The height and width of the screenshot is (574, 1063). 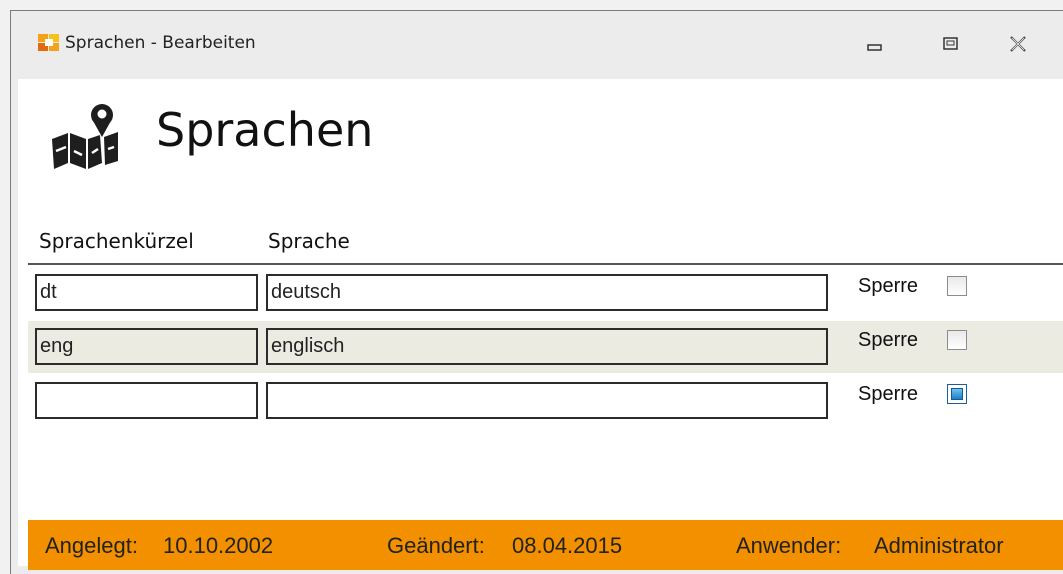 What do you see at coordinates (48, 42) in the screenshot?
I see `app-icon` at bounding box center [48, 42].